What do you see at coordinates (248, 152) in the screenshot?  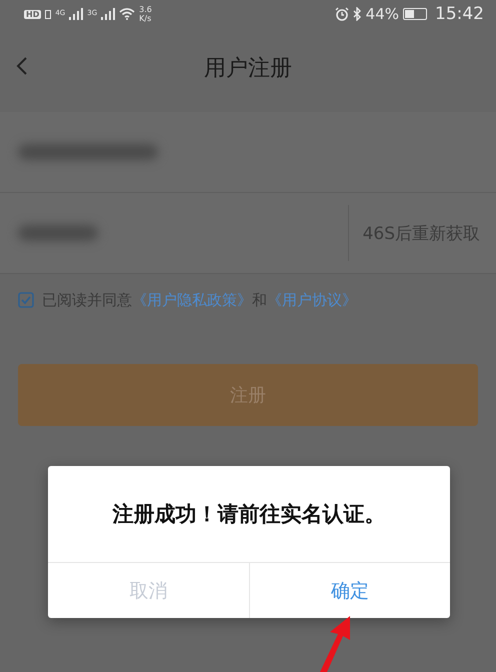 I see `phone-input-field` at bounding box center [248, 152].